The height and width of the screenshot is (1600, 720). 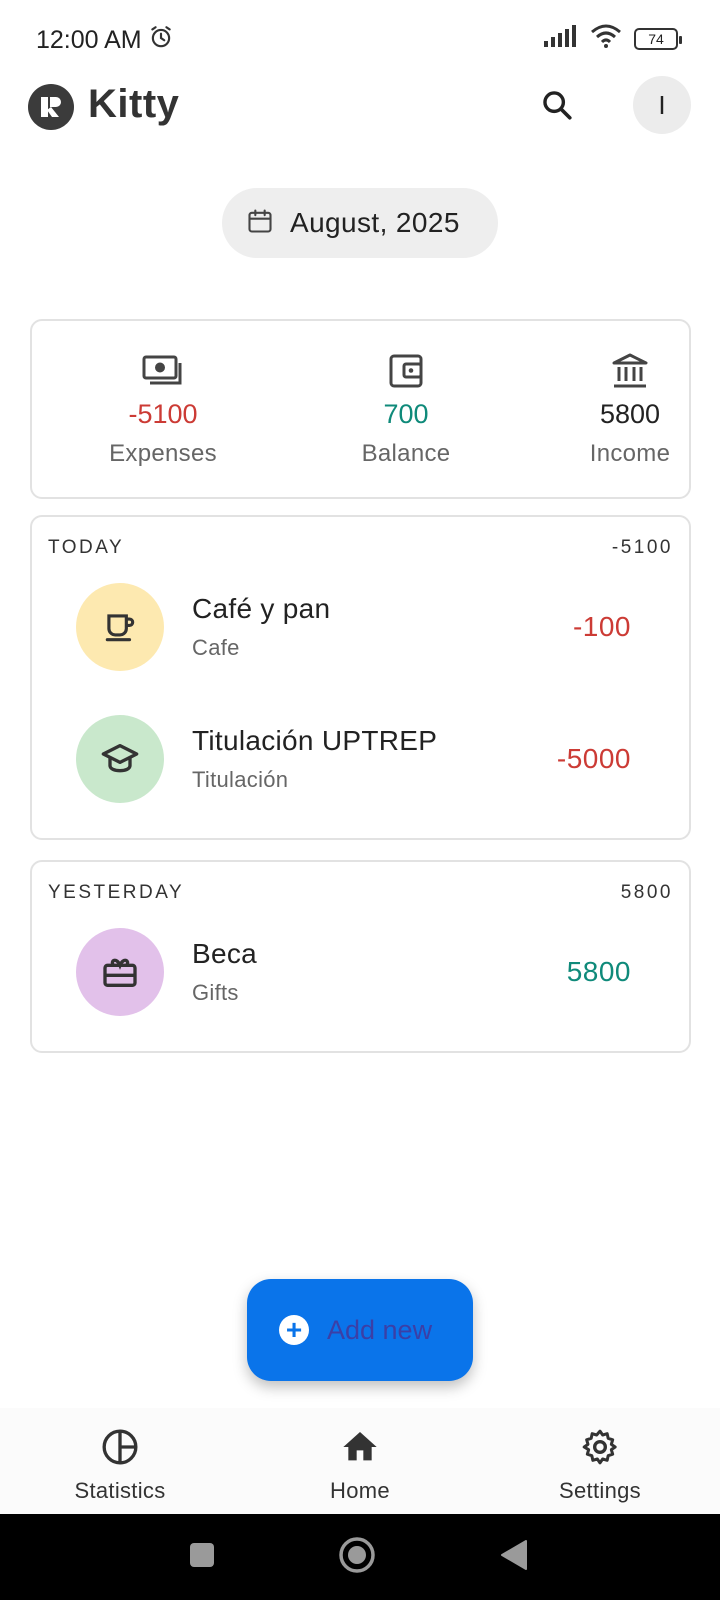 What do you see at coordinates (360, 1447) in the screenshot?
I see `home-icon` at bounding box center [360, 1447].